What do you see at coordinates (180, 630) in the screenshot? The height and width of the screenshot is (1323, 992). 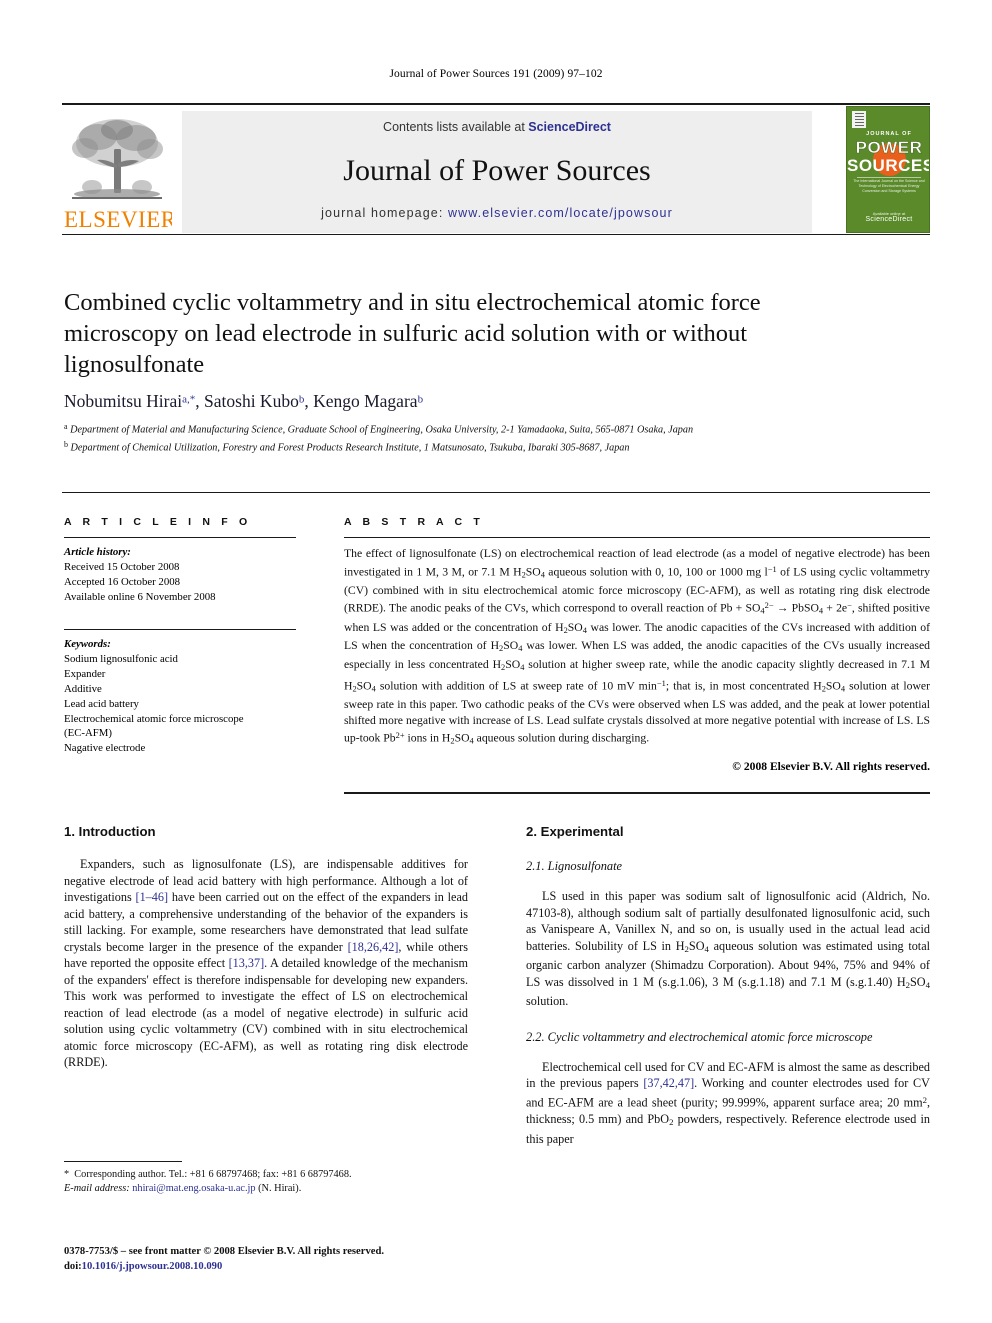 I see `keywords-rule` at bounding box center [180, 630].